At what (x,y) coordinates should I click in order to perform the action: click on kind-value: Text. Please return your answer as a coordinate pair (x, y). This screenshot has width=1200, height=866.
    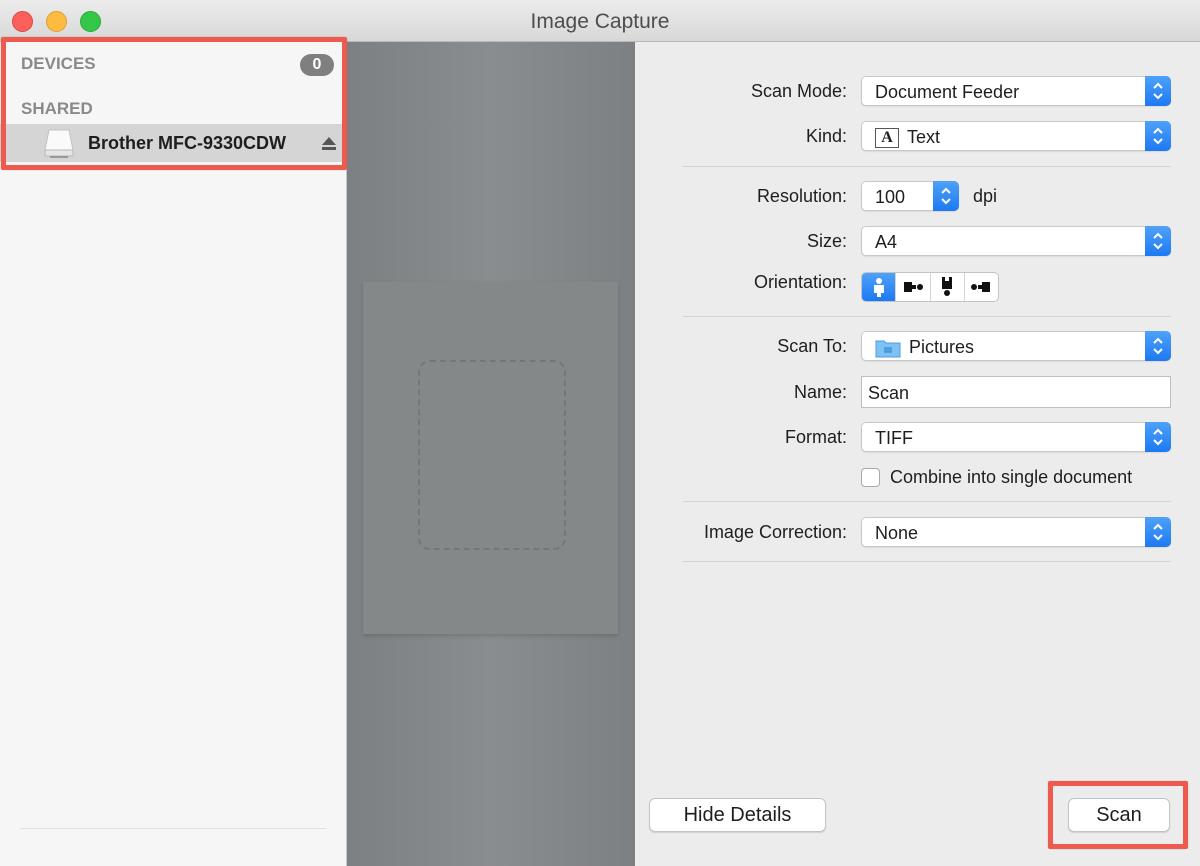
    Looking at the image, I should click on (924, 137).